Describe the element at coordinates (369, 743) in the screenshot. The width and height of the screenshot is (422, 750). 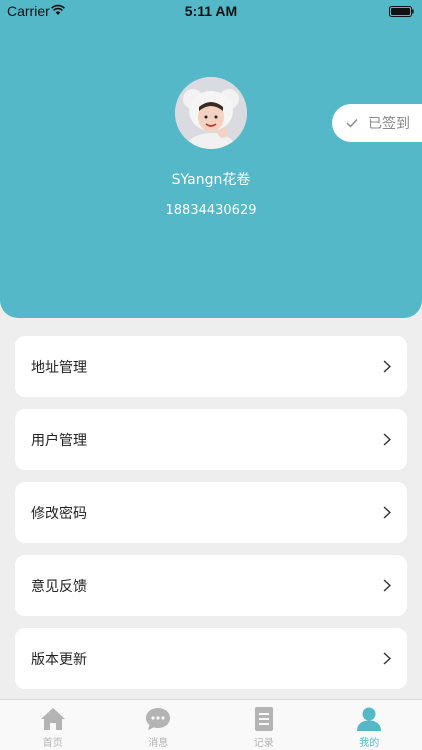
I see `tab-label: 我的` at that location.